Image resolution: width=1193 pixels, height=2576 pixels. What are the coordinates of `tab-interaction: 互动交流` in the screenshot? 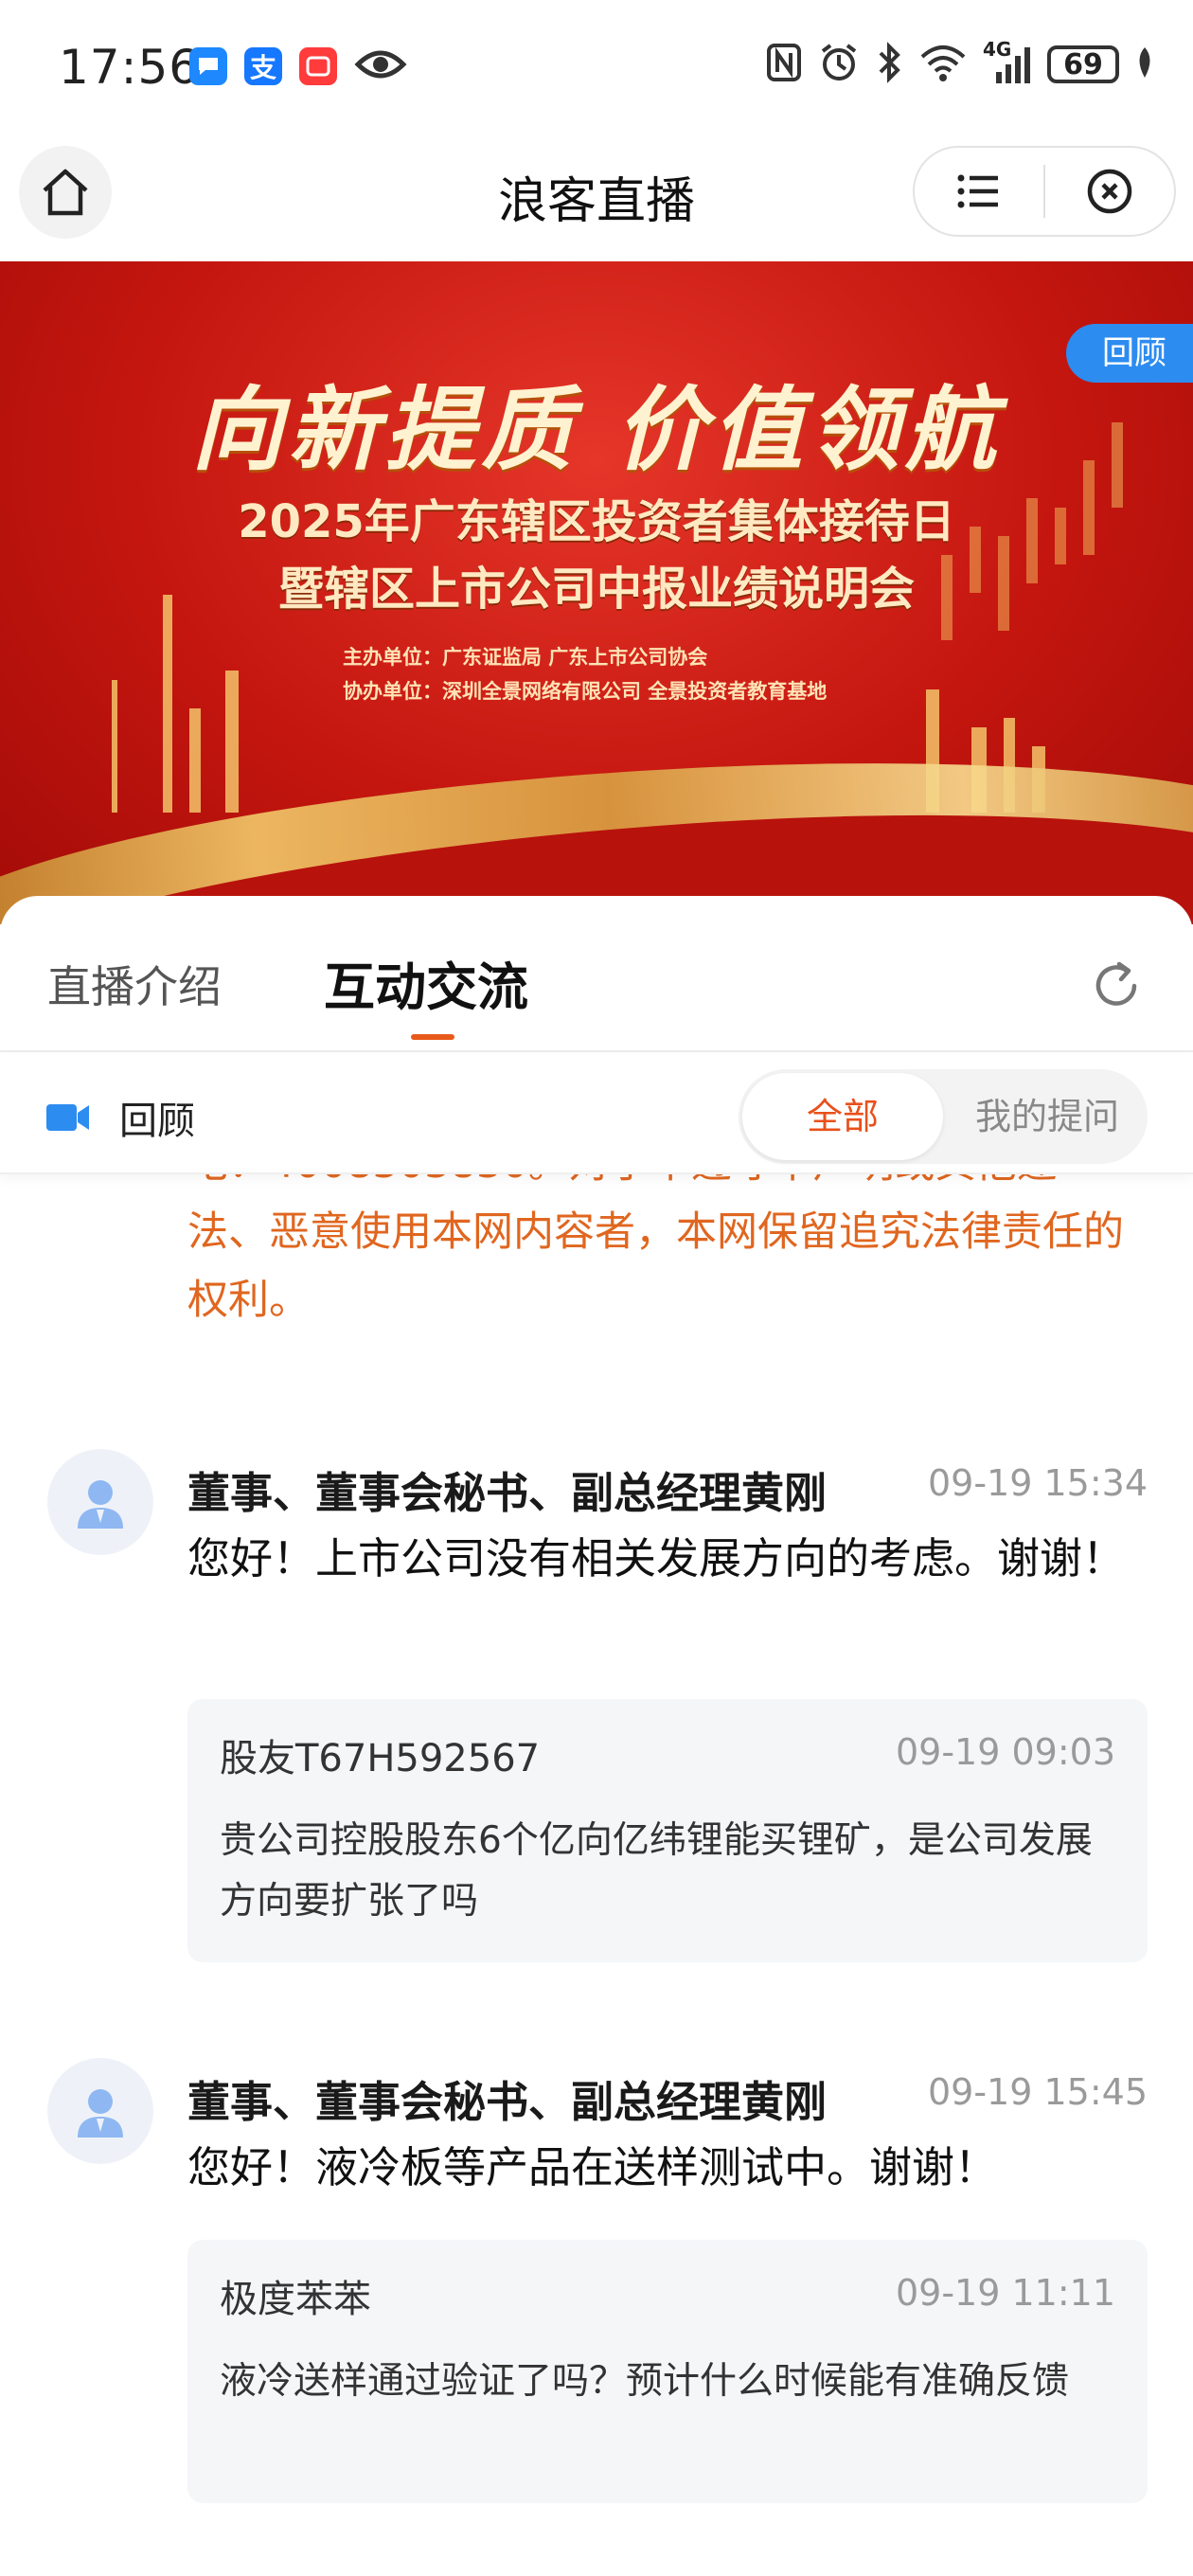 It's located at (426, 982).